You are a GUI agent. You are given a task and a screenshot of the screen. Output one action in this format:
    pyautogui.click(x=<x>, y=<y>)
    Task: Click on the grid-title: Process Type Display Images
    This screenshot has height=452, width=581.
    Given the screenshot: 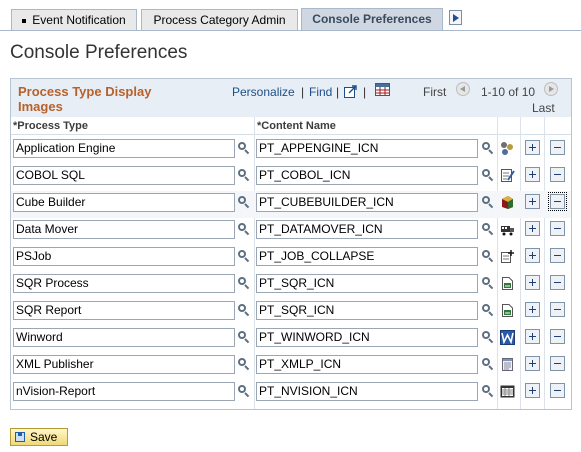 What is the action you would take?
    pyautogui.click(x=85, y=99)
    